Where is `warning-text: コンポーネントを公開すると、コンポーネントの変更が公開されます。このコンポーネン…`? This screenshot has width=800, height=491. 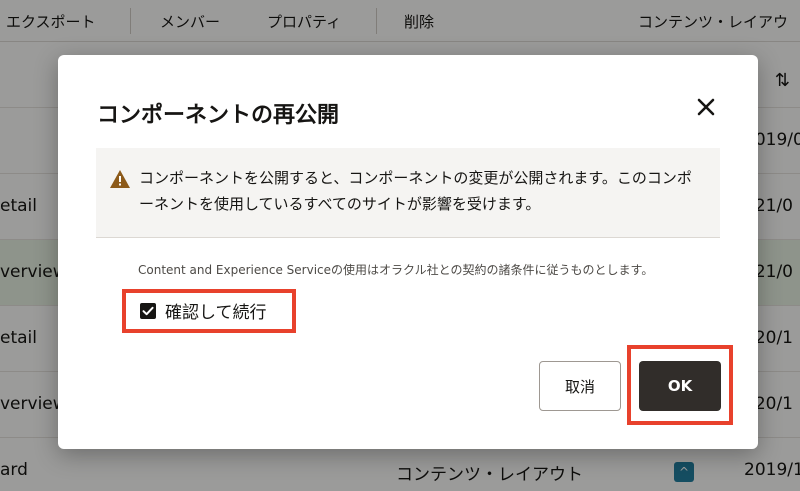 warning-text: コンポーネントを公開すると、コンポーネントの変更が公開されます。このコンポーネン… is located at coordinates (415, 191).